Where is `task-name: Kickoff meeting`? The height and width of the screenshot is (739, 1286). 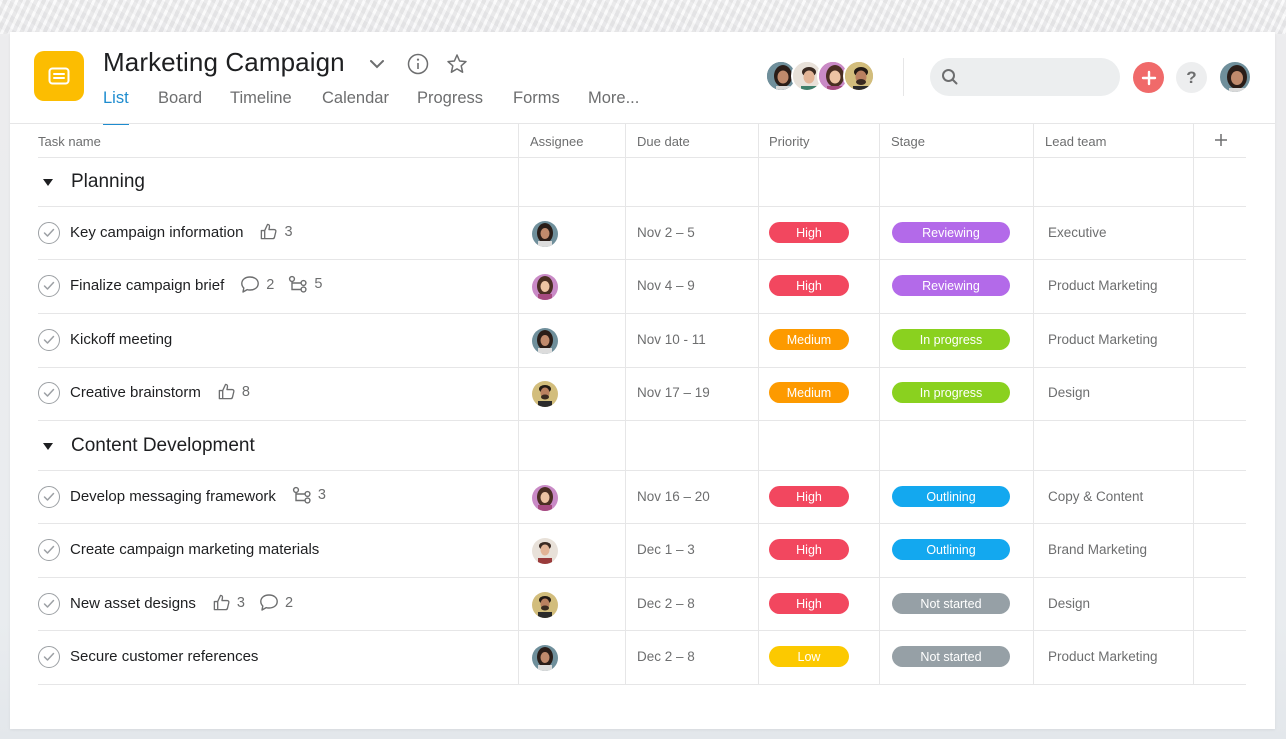 task-name: Kickoff meeting is located at coordinates (121, 339).